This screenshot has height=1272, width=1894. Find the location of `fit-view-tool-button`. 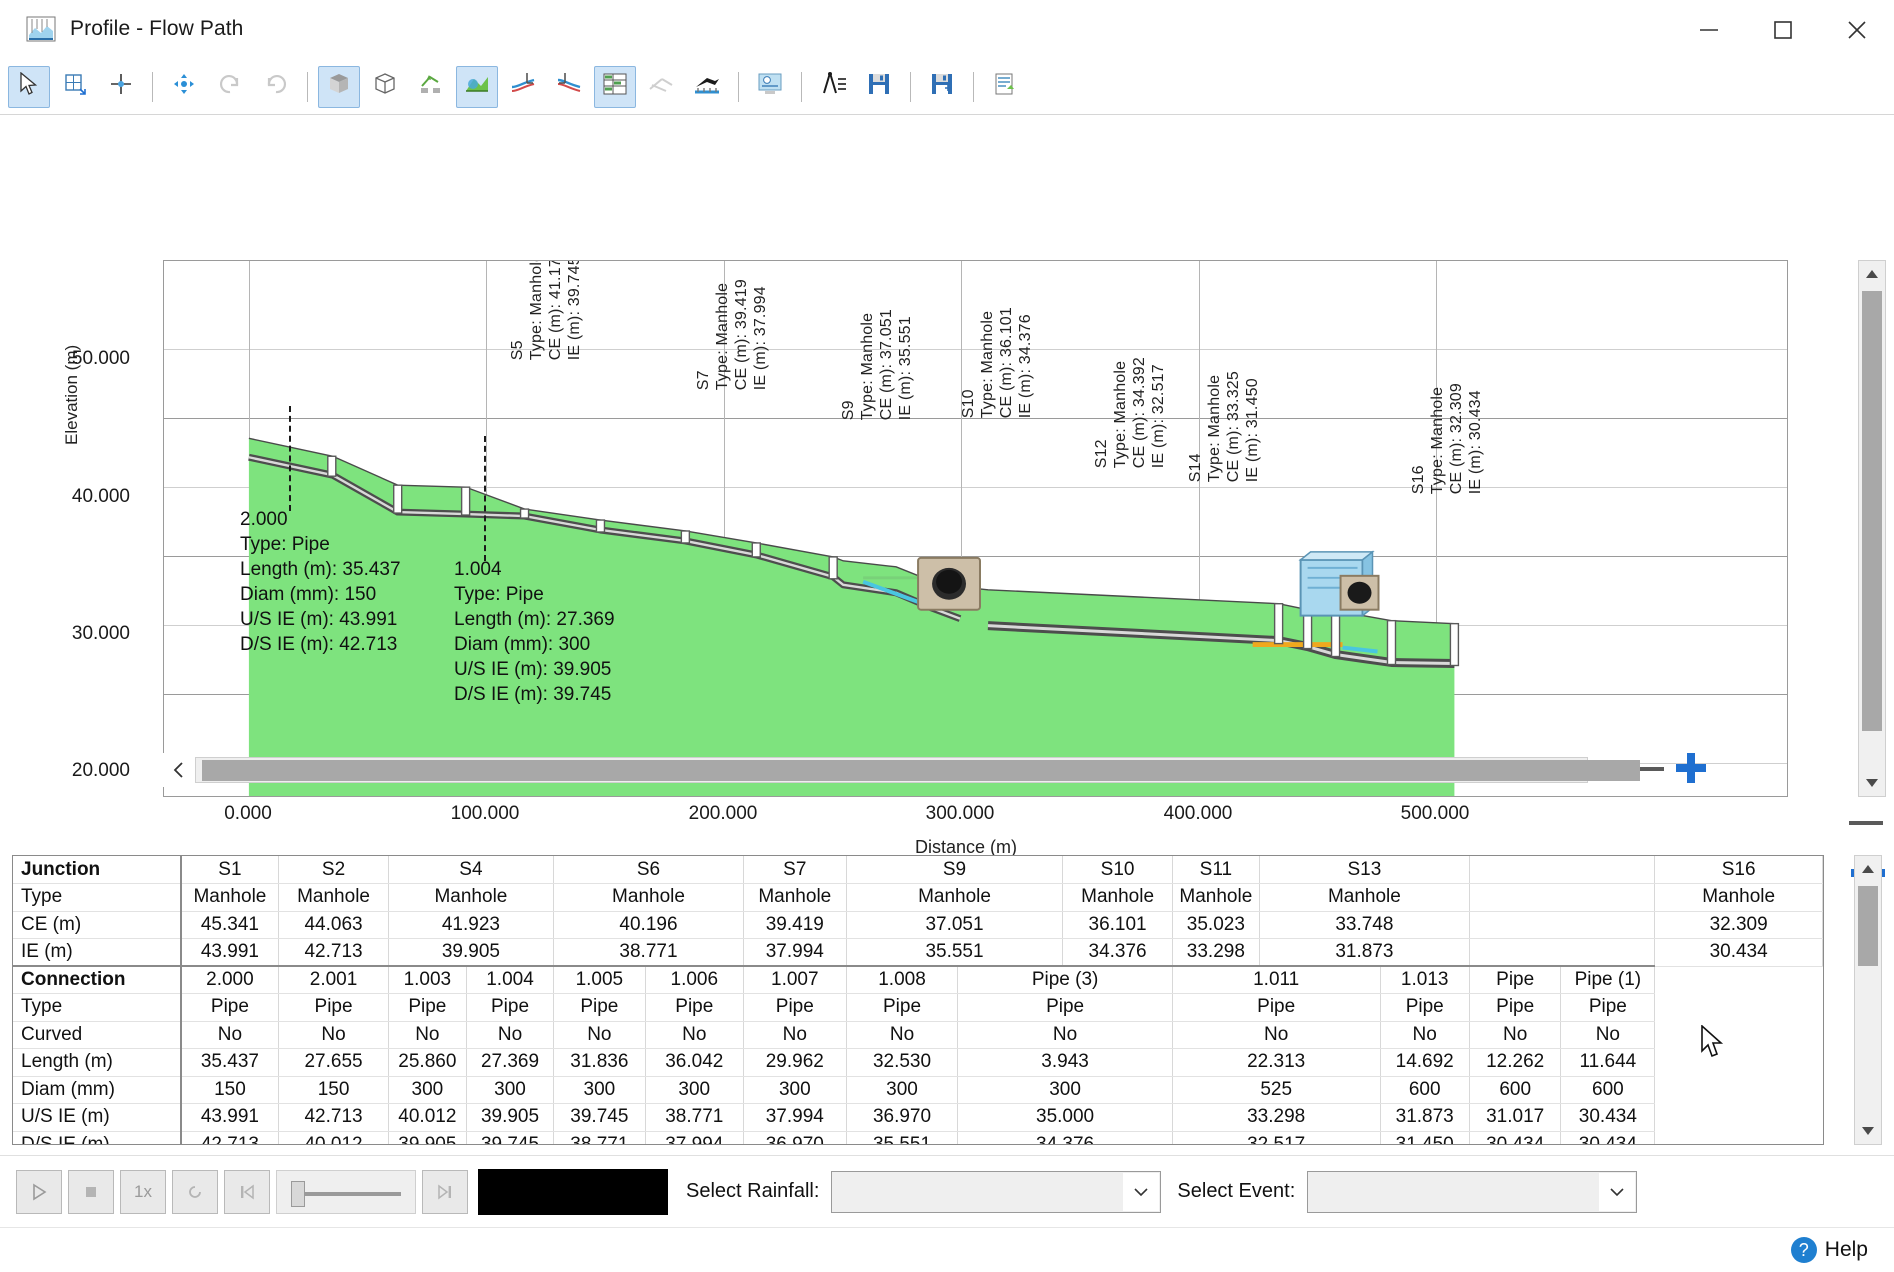

fit-view-tool-button is located at coordinates (184, 87).